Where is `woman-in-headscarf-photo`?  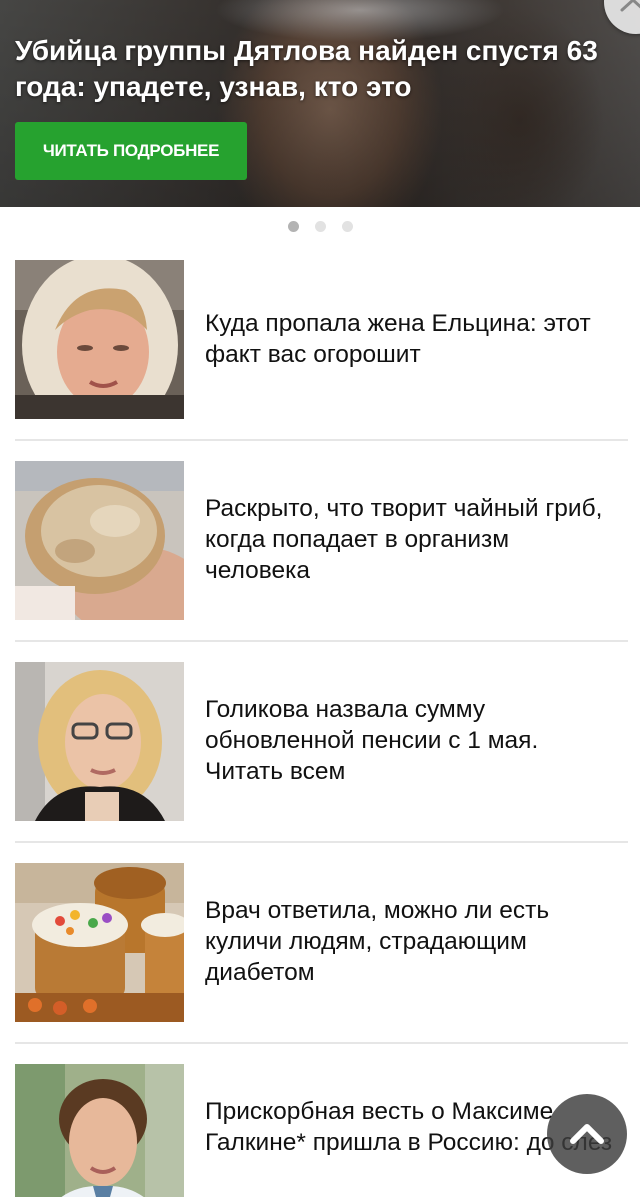
woman-in-headscarf-photo is located at coordinates (99, 339).